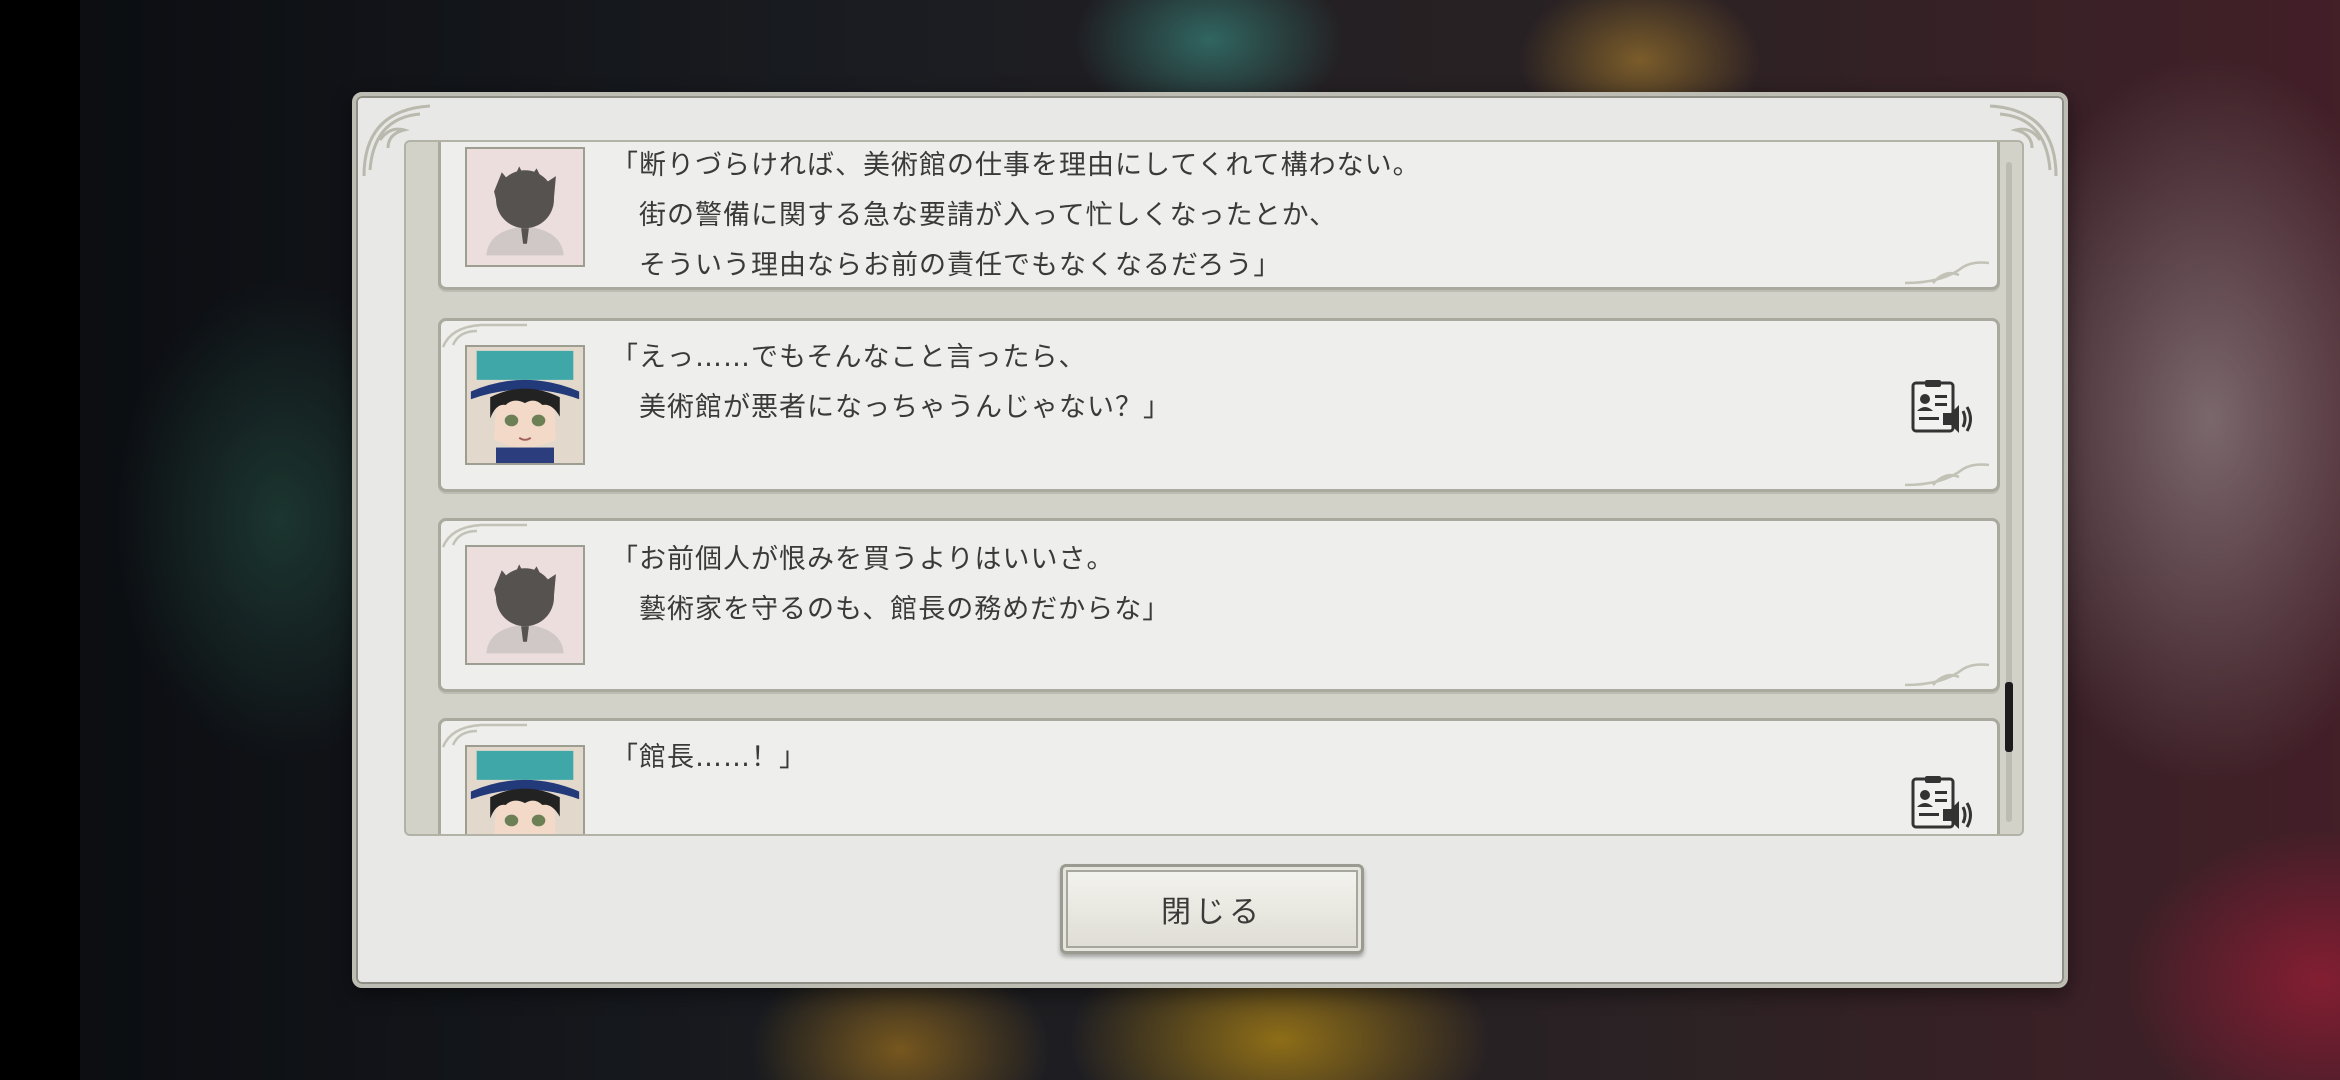 This screenshot has width=2340, height=1080. I want to click on scrollbar-track, so click(2009, 492).